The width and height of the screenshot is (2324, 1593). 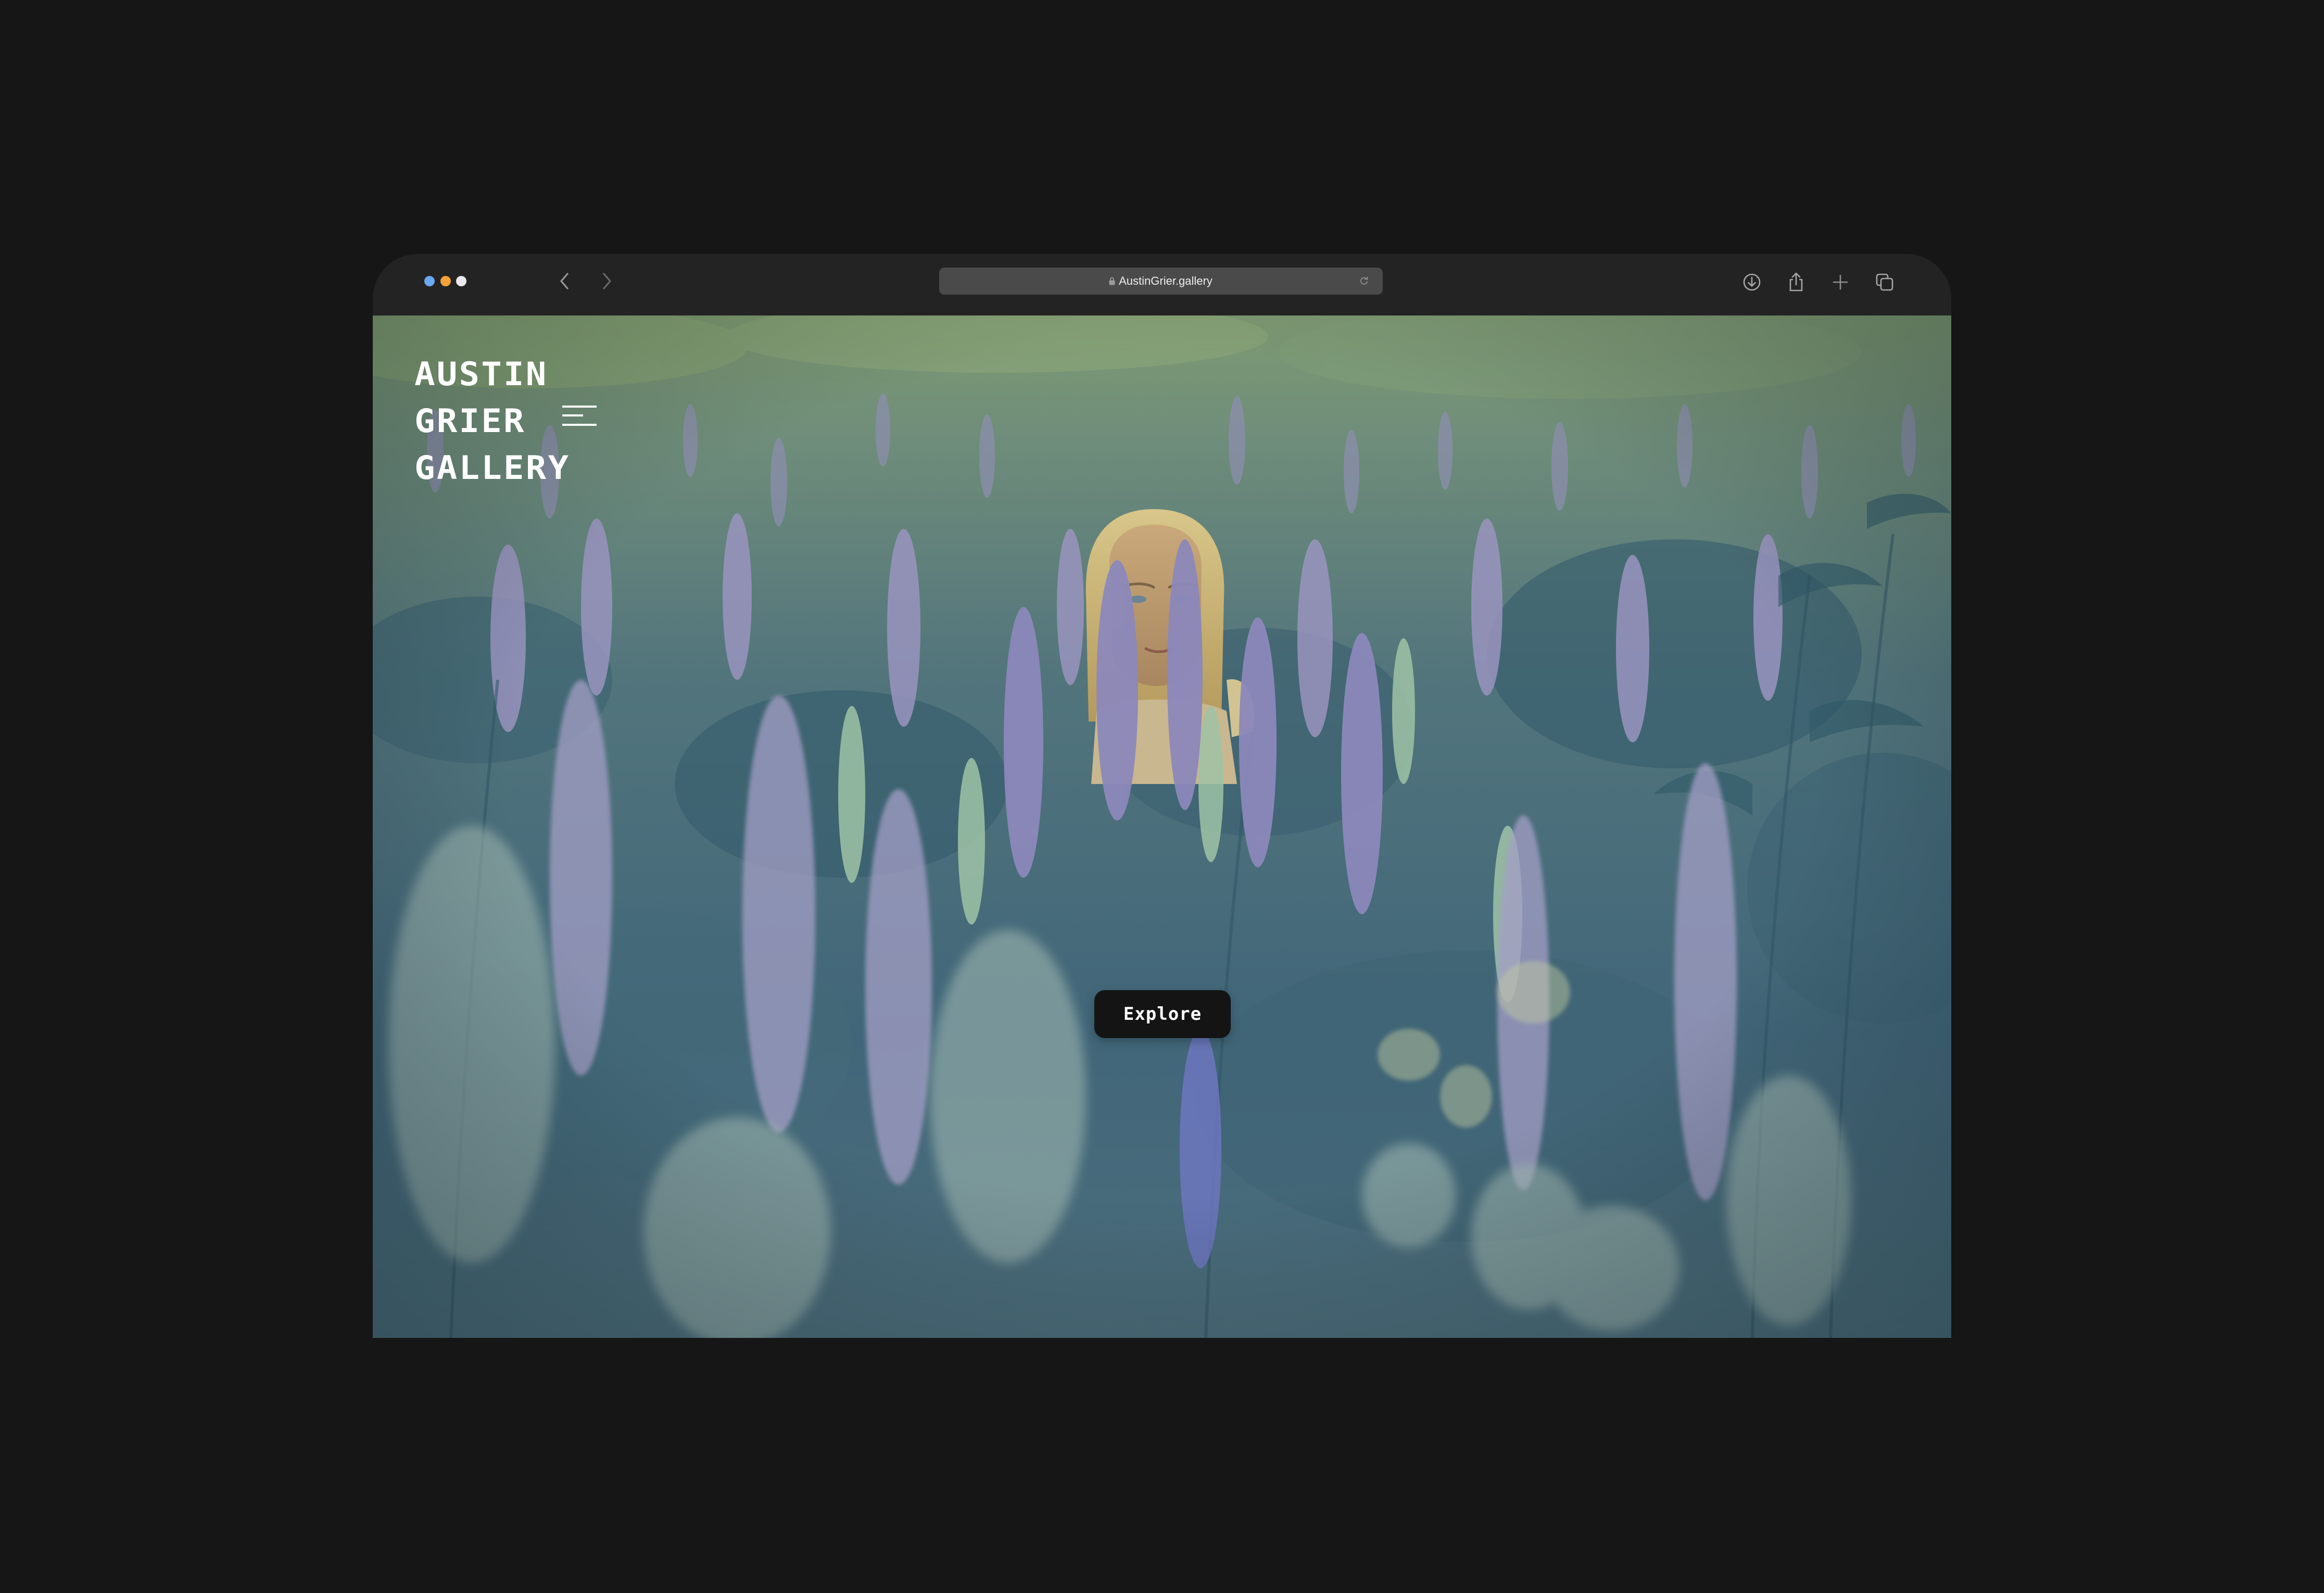 I want to click on download-icon, so click(x=1752, y=282).